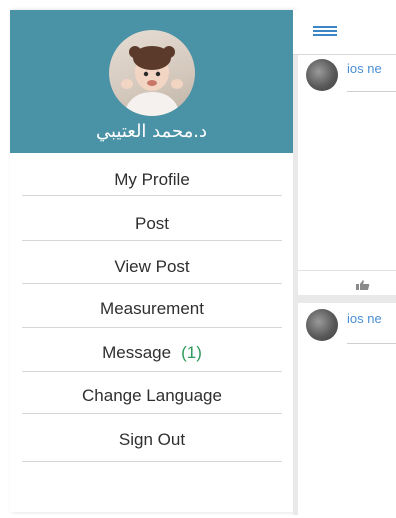 This screenshot has height=518, width=396. I want to click on menu-item-label: Change Language, so click(152, 395).